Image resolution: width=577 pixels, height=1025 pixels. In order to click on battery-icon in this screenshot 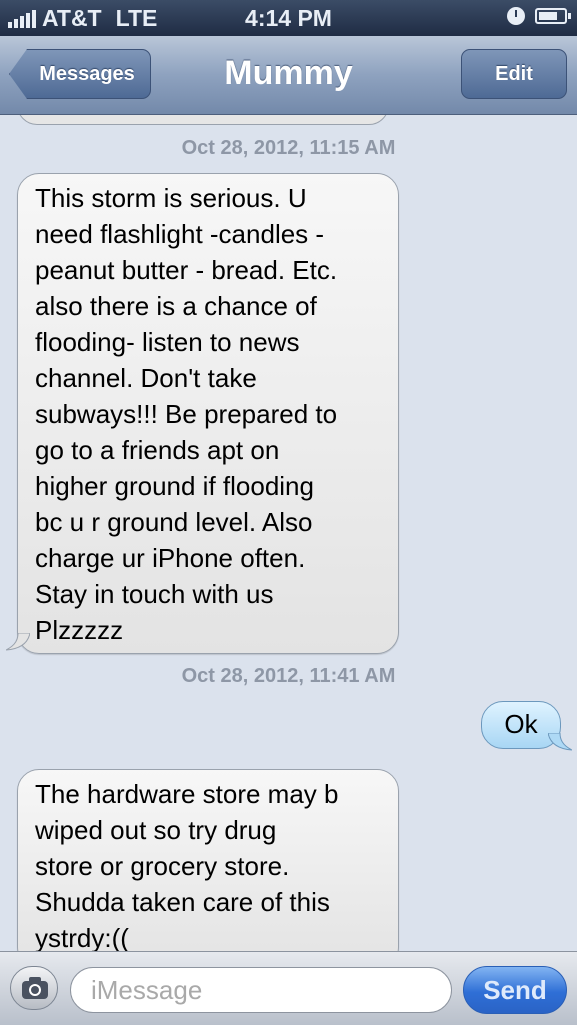, I will do `click(553, 16)`.